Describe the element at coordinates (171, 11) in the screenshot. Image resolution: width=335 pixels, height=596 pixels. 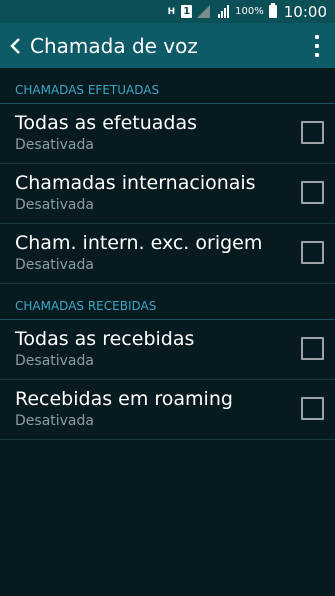
I see `network-type-indicator: H` at that location.